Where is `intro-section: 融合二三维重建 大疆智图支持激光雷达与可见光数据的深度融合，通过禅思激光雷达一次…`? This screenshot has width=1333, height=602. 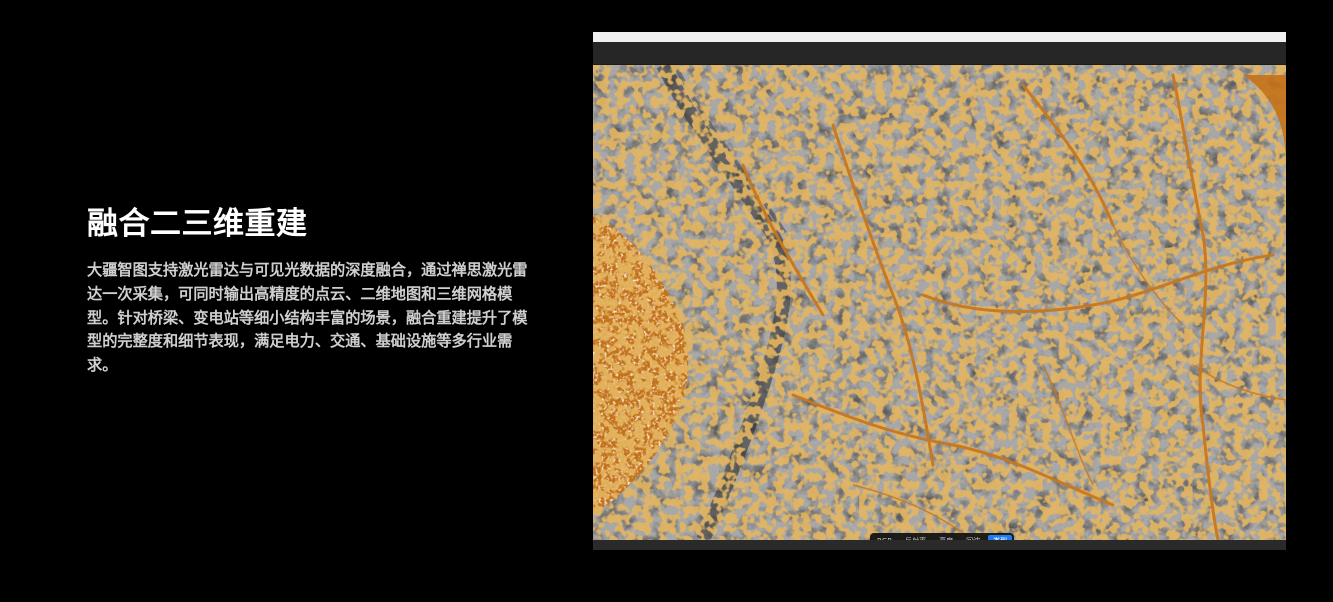 intro-section: 融合二三维重建 大疆智图支持激光雷达与可见光数据的深度融合，通过禅思激光雷达一次… is located at coordinates (312, 290).